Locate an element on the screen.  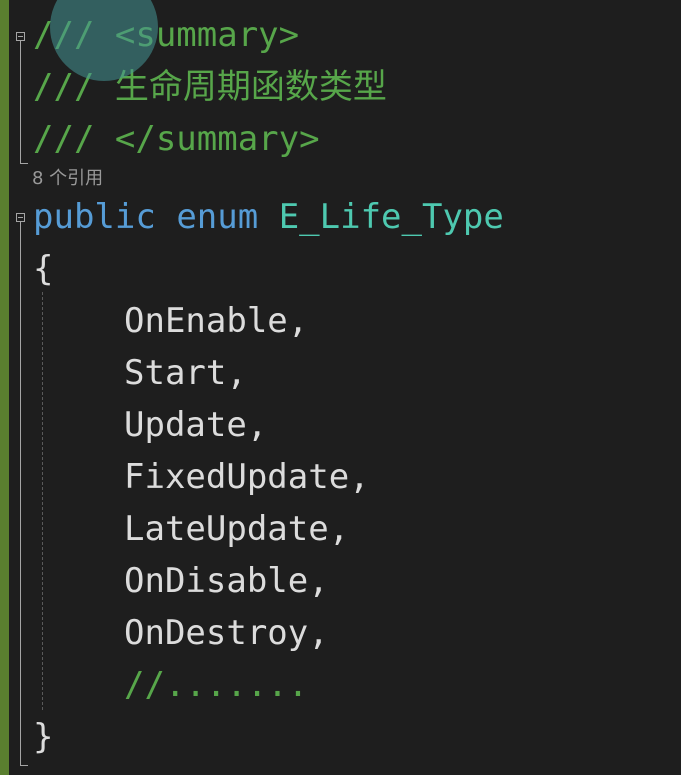
enum-member: Update, is located at coordinates (196, 425).